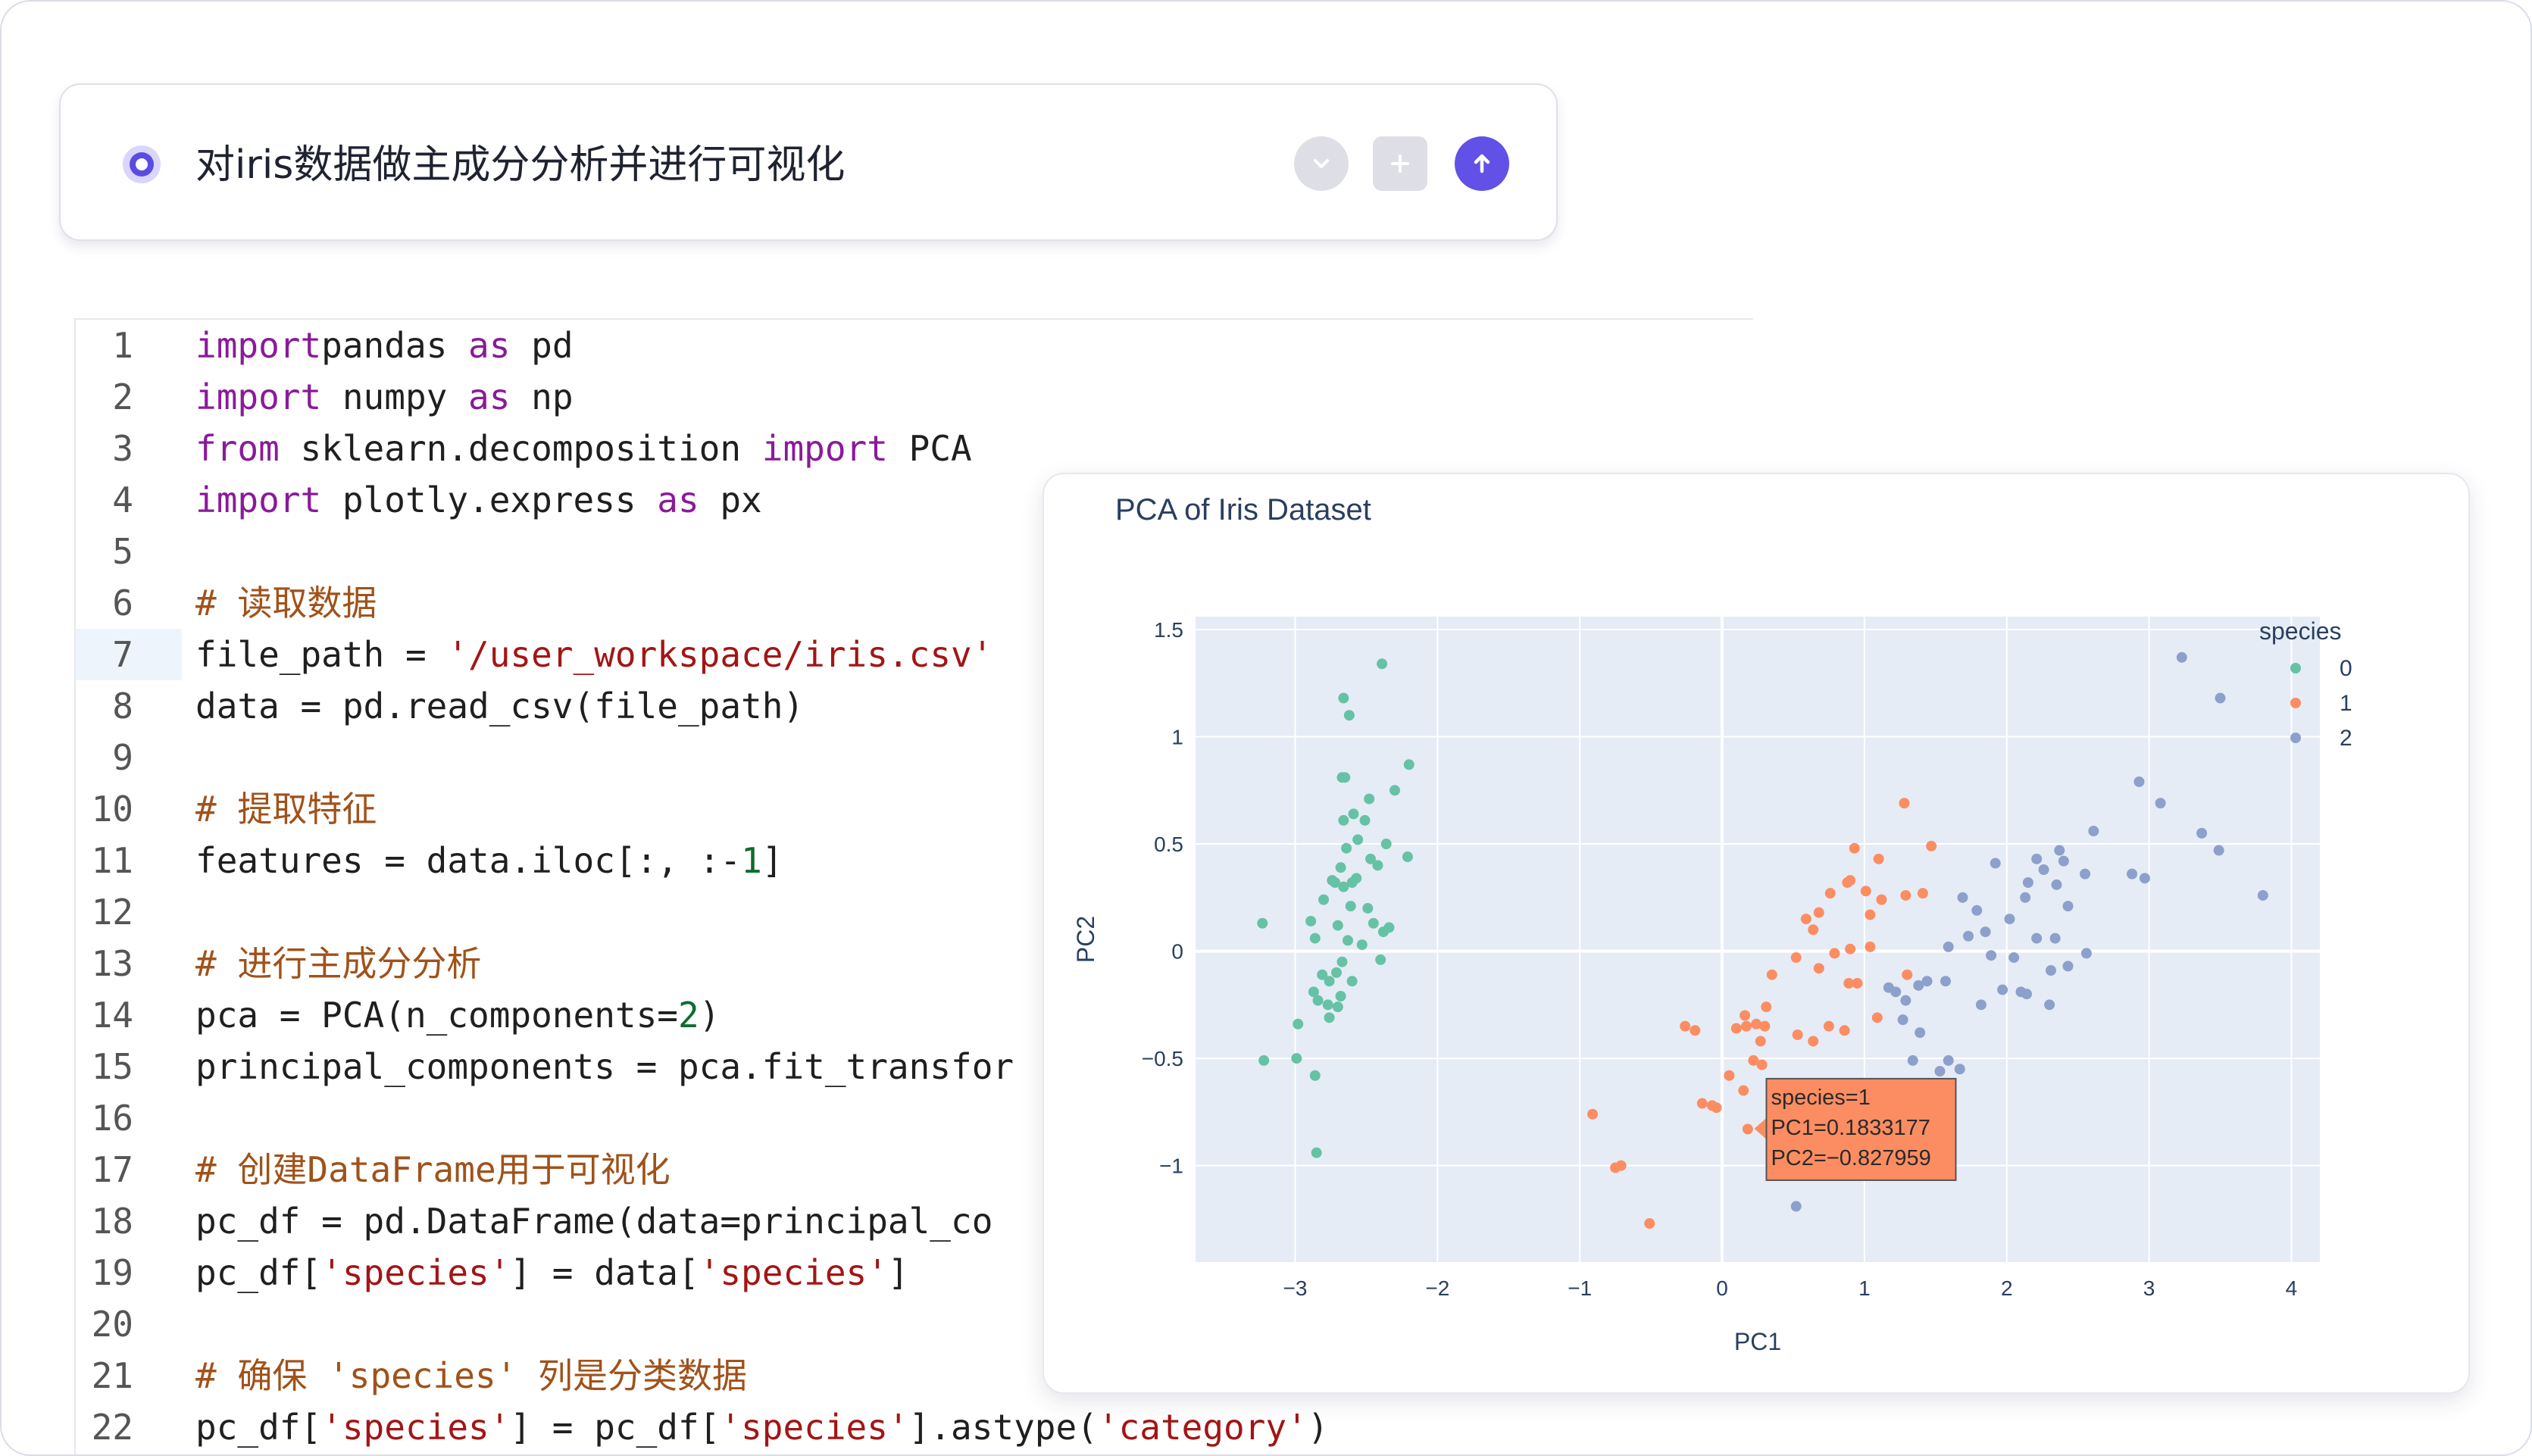  What do you see at coordinates (1162, 1058) in the screenshot?
I see `y-tick-label: −0.5` at bounding box center [1162, 1058].